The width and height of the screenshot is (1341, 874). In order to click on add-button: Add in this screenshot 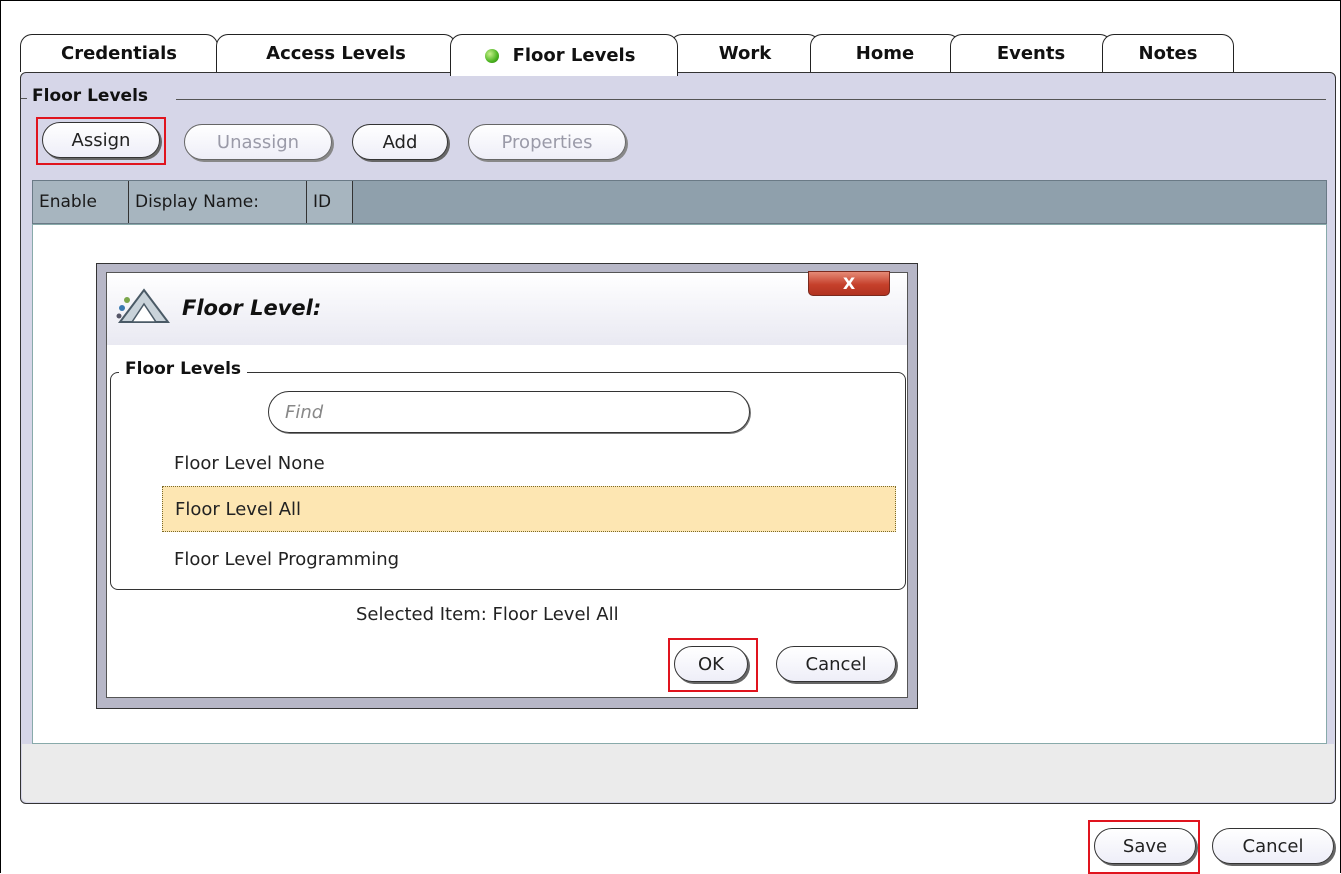, I will do `click(400, 142)`.